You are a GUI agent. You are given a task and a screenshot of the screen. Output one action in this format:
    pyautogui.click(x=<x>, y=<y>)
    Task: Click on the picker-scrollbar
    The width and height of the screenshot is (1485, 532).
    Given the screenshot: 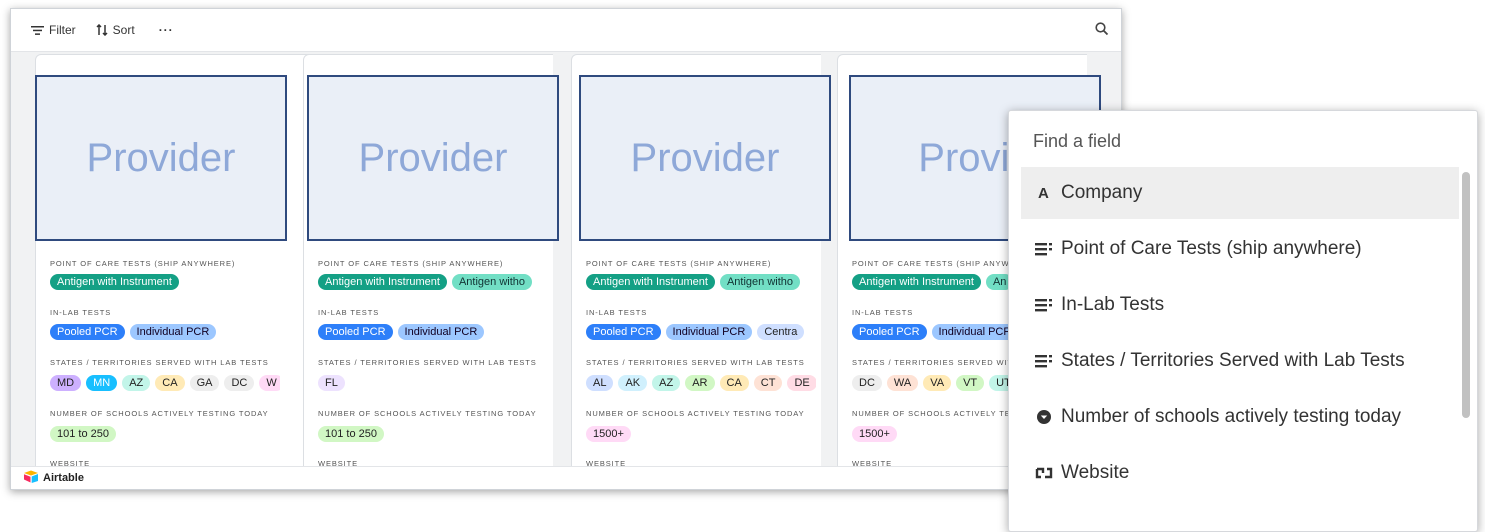 What is the action you would take?
    pyautogui.click(x=1466, y=295)
    